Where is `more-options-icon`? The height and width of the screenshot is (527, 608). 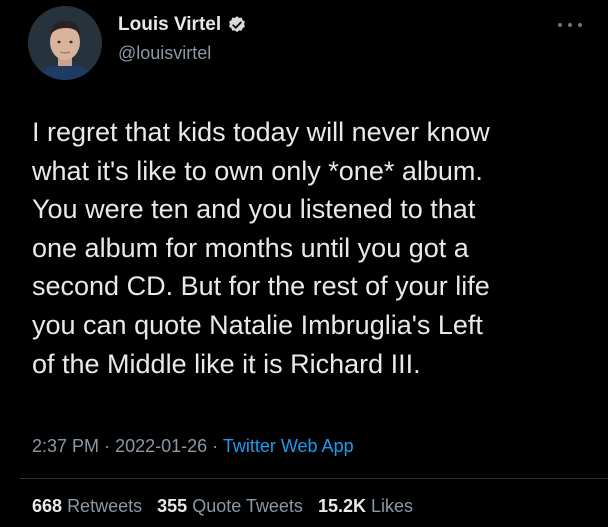
more-options-icon is located at coordinates (570, 25).